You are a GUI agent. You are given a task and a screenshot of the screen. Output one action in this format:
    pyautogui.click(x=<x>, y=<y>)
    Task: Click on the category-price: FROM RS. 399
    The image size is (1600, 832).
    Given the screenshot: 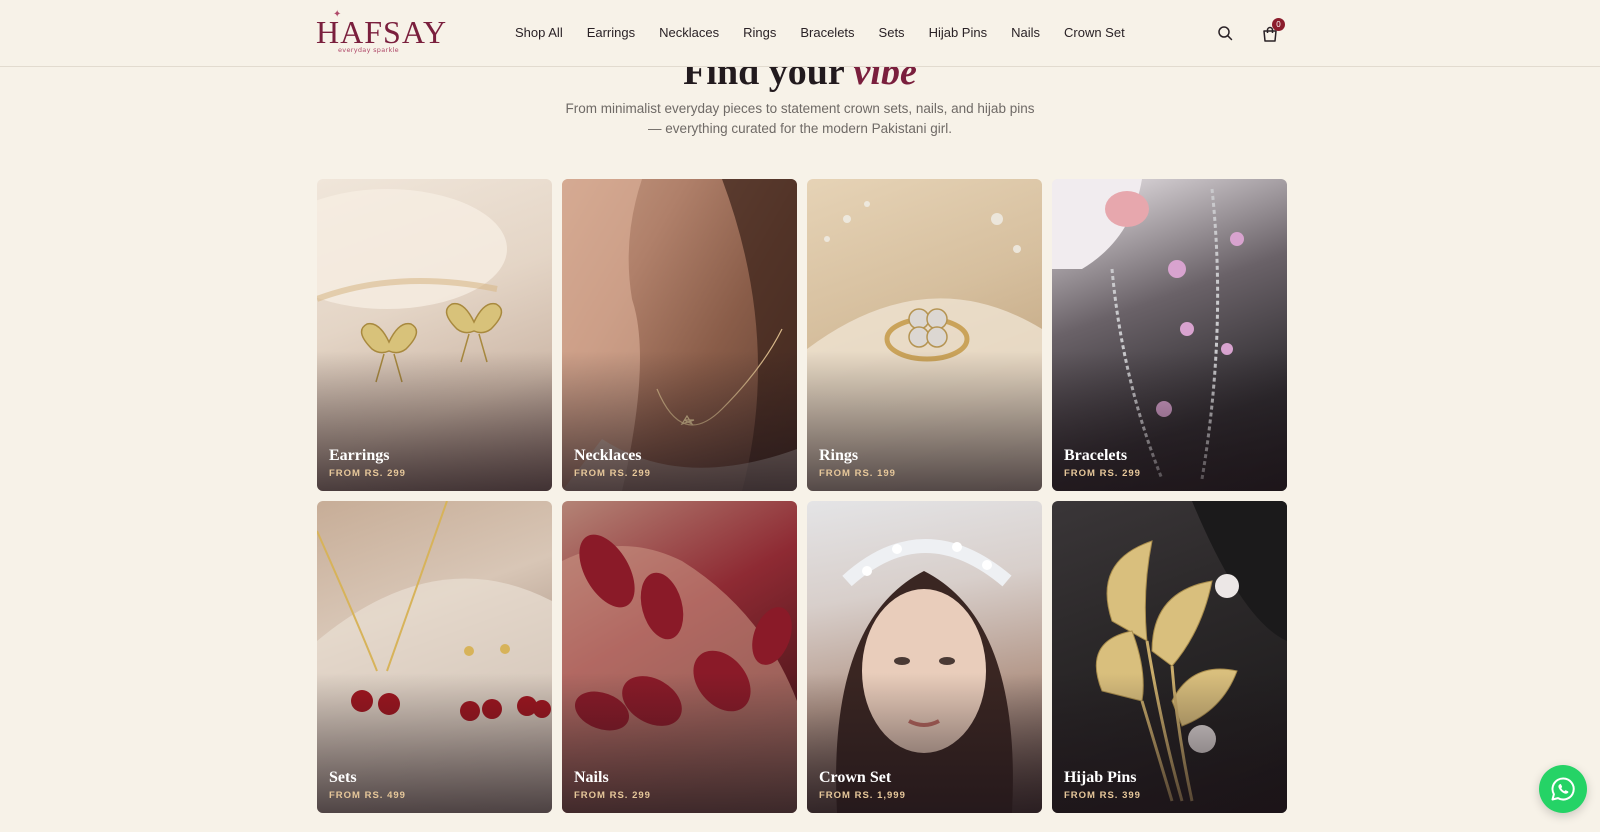 What is the action you would take?
    pyautogui.click(x=1102, y=795)
    